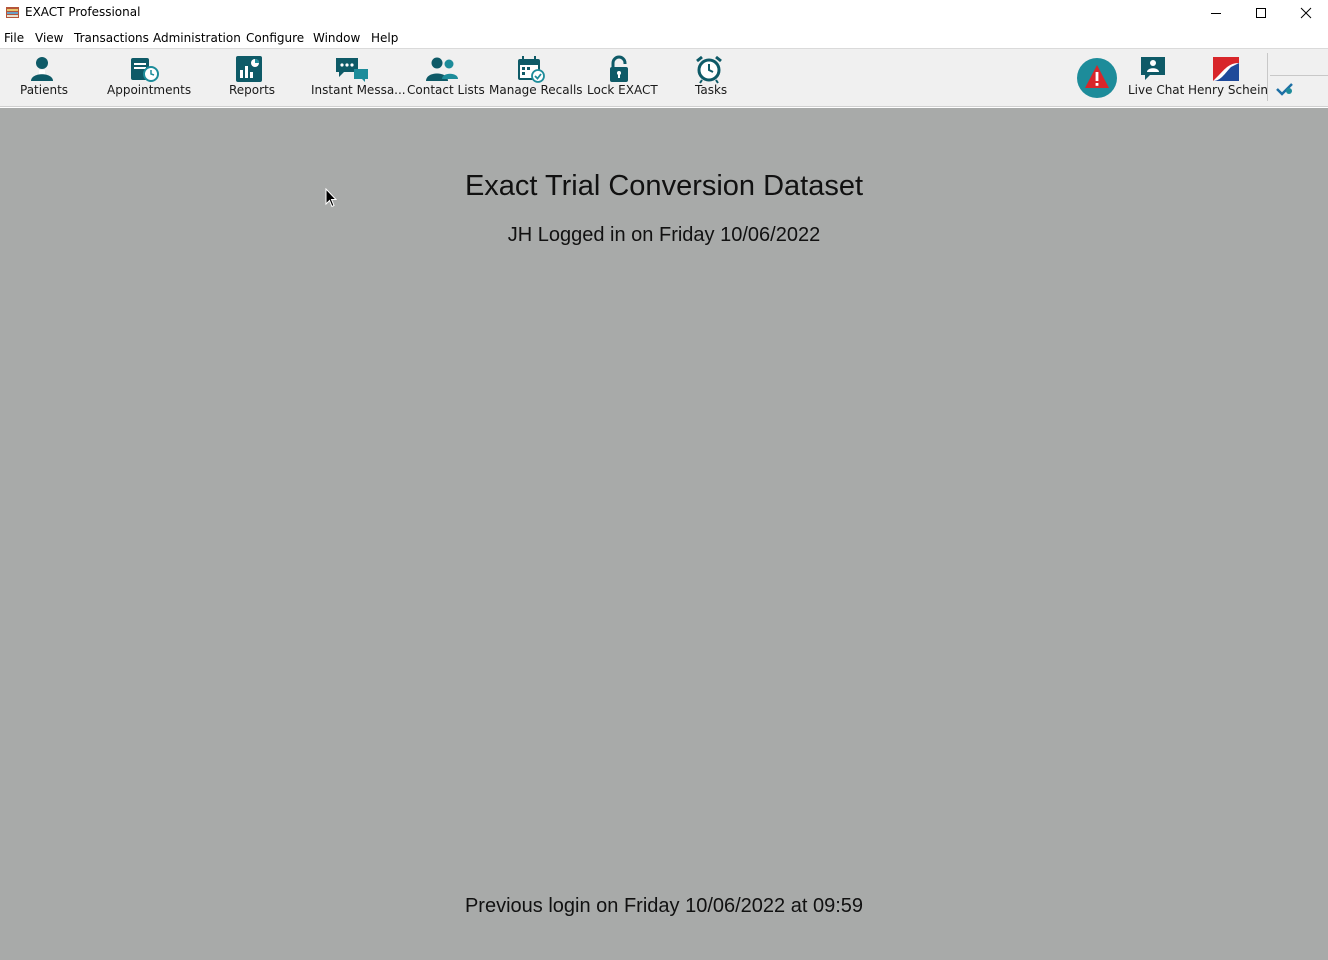 The image size is (1328, 960). What do you see at coordinates (83, 12) in the screenshot?
I see `window-title: EXACT Professional` at bounding box center [83, 12].